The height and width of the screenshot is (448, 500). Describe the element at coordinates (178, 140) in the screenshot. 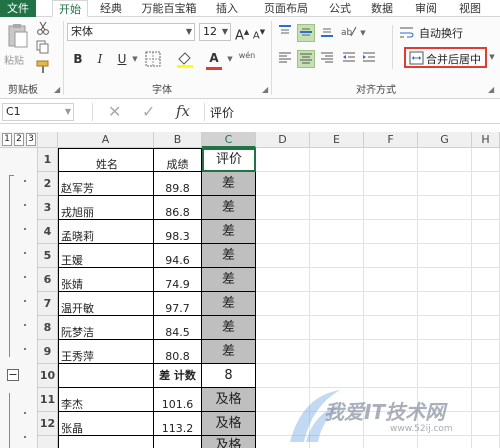

I see `column-header-b: B` at that location.